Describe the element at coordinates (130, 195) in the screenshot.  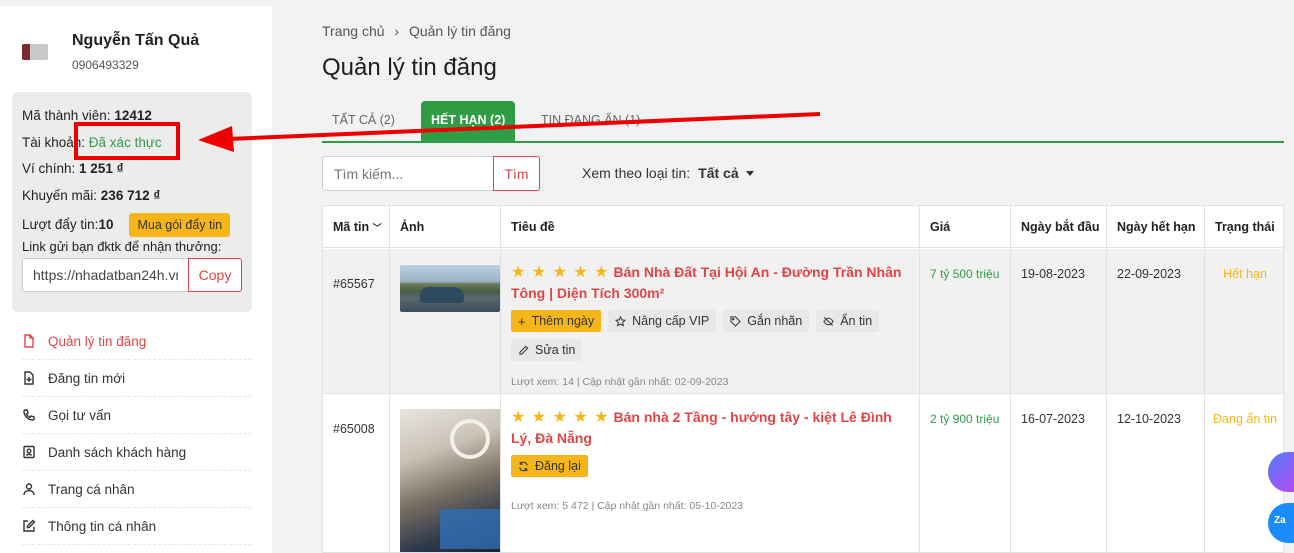
I see `promo-value: 236 712 ₫` at that location.